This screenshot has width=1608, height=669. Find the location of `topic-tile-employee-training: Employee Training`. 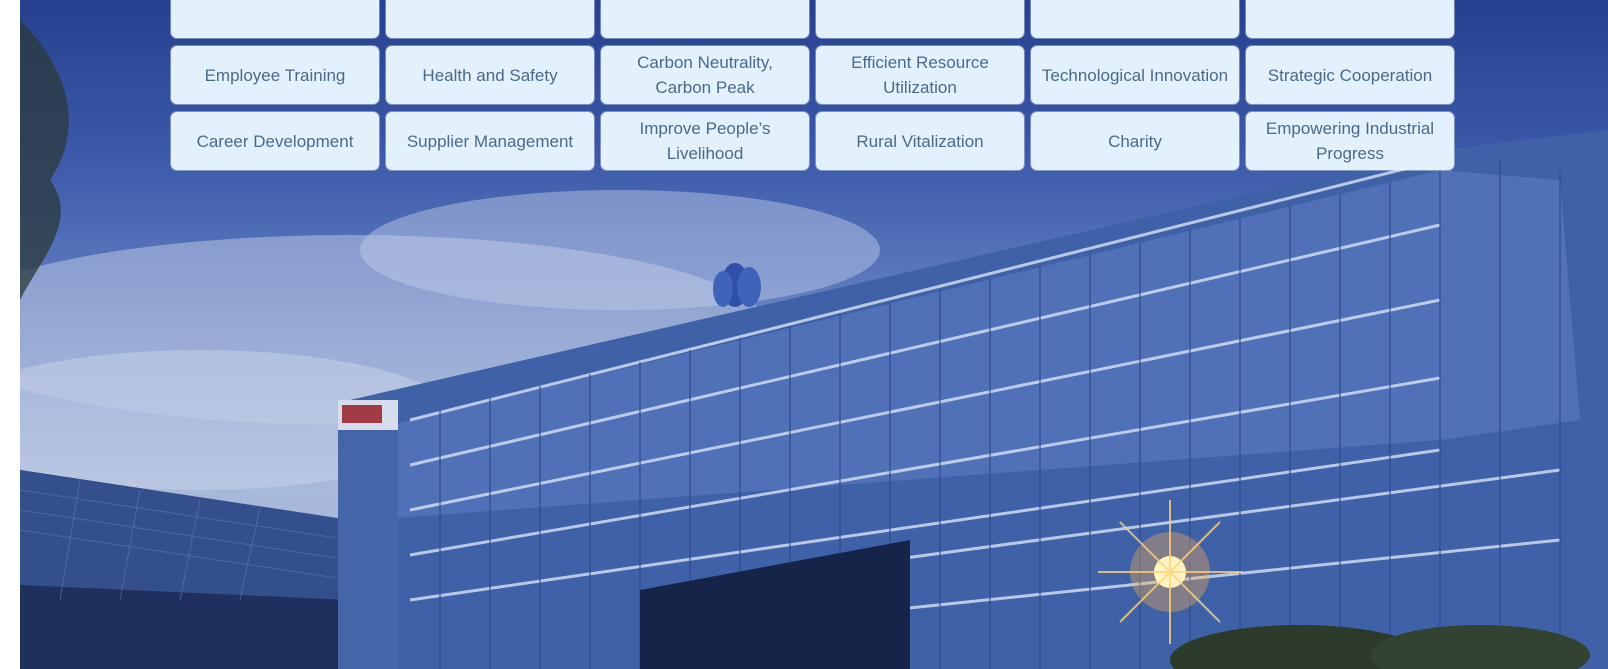

topic-tile-employee-training: Employee Training is located at coordinates (275, 75).